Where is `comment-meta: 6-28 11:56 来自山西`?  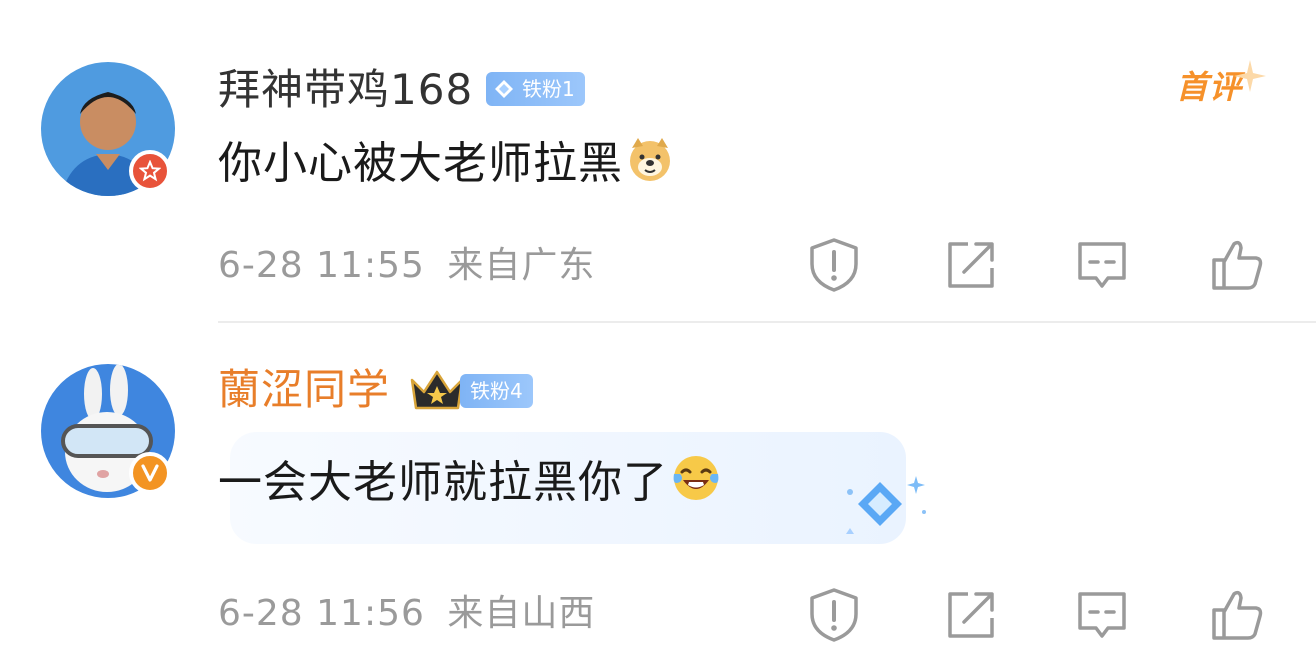
comment-meta: 6-28 11:56 来自山西 is located at coordinates (406, 614).